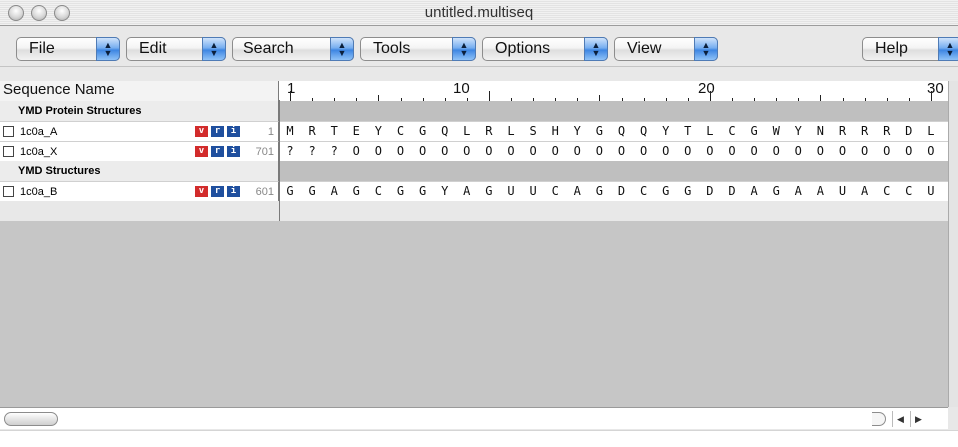 This screenshot has height=447, width=958. I want to click on options-menu-button: Options ▲ ▼, so click(545, 49).